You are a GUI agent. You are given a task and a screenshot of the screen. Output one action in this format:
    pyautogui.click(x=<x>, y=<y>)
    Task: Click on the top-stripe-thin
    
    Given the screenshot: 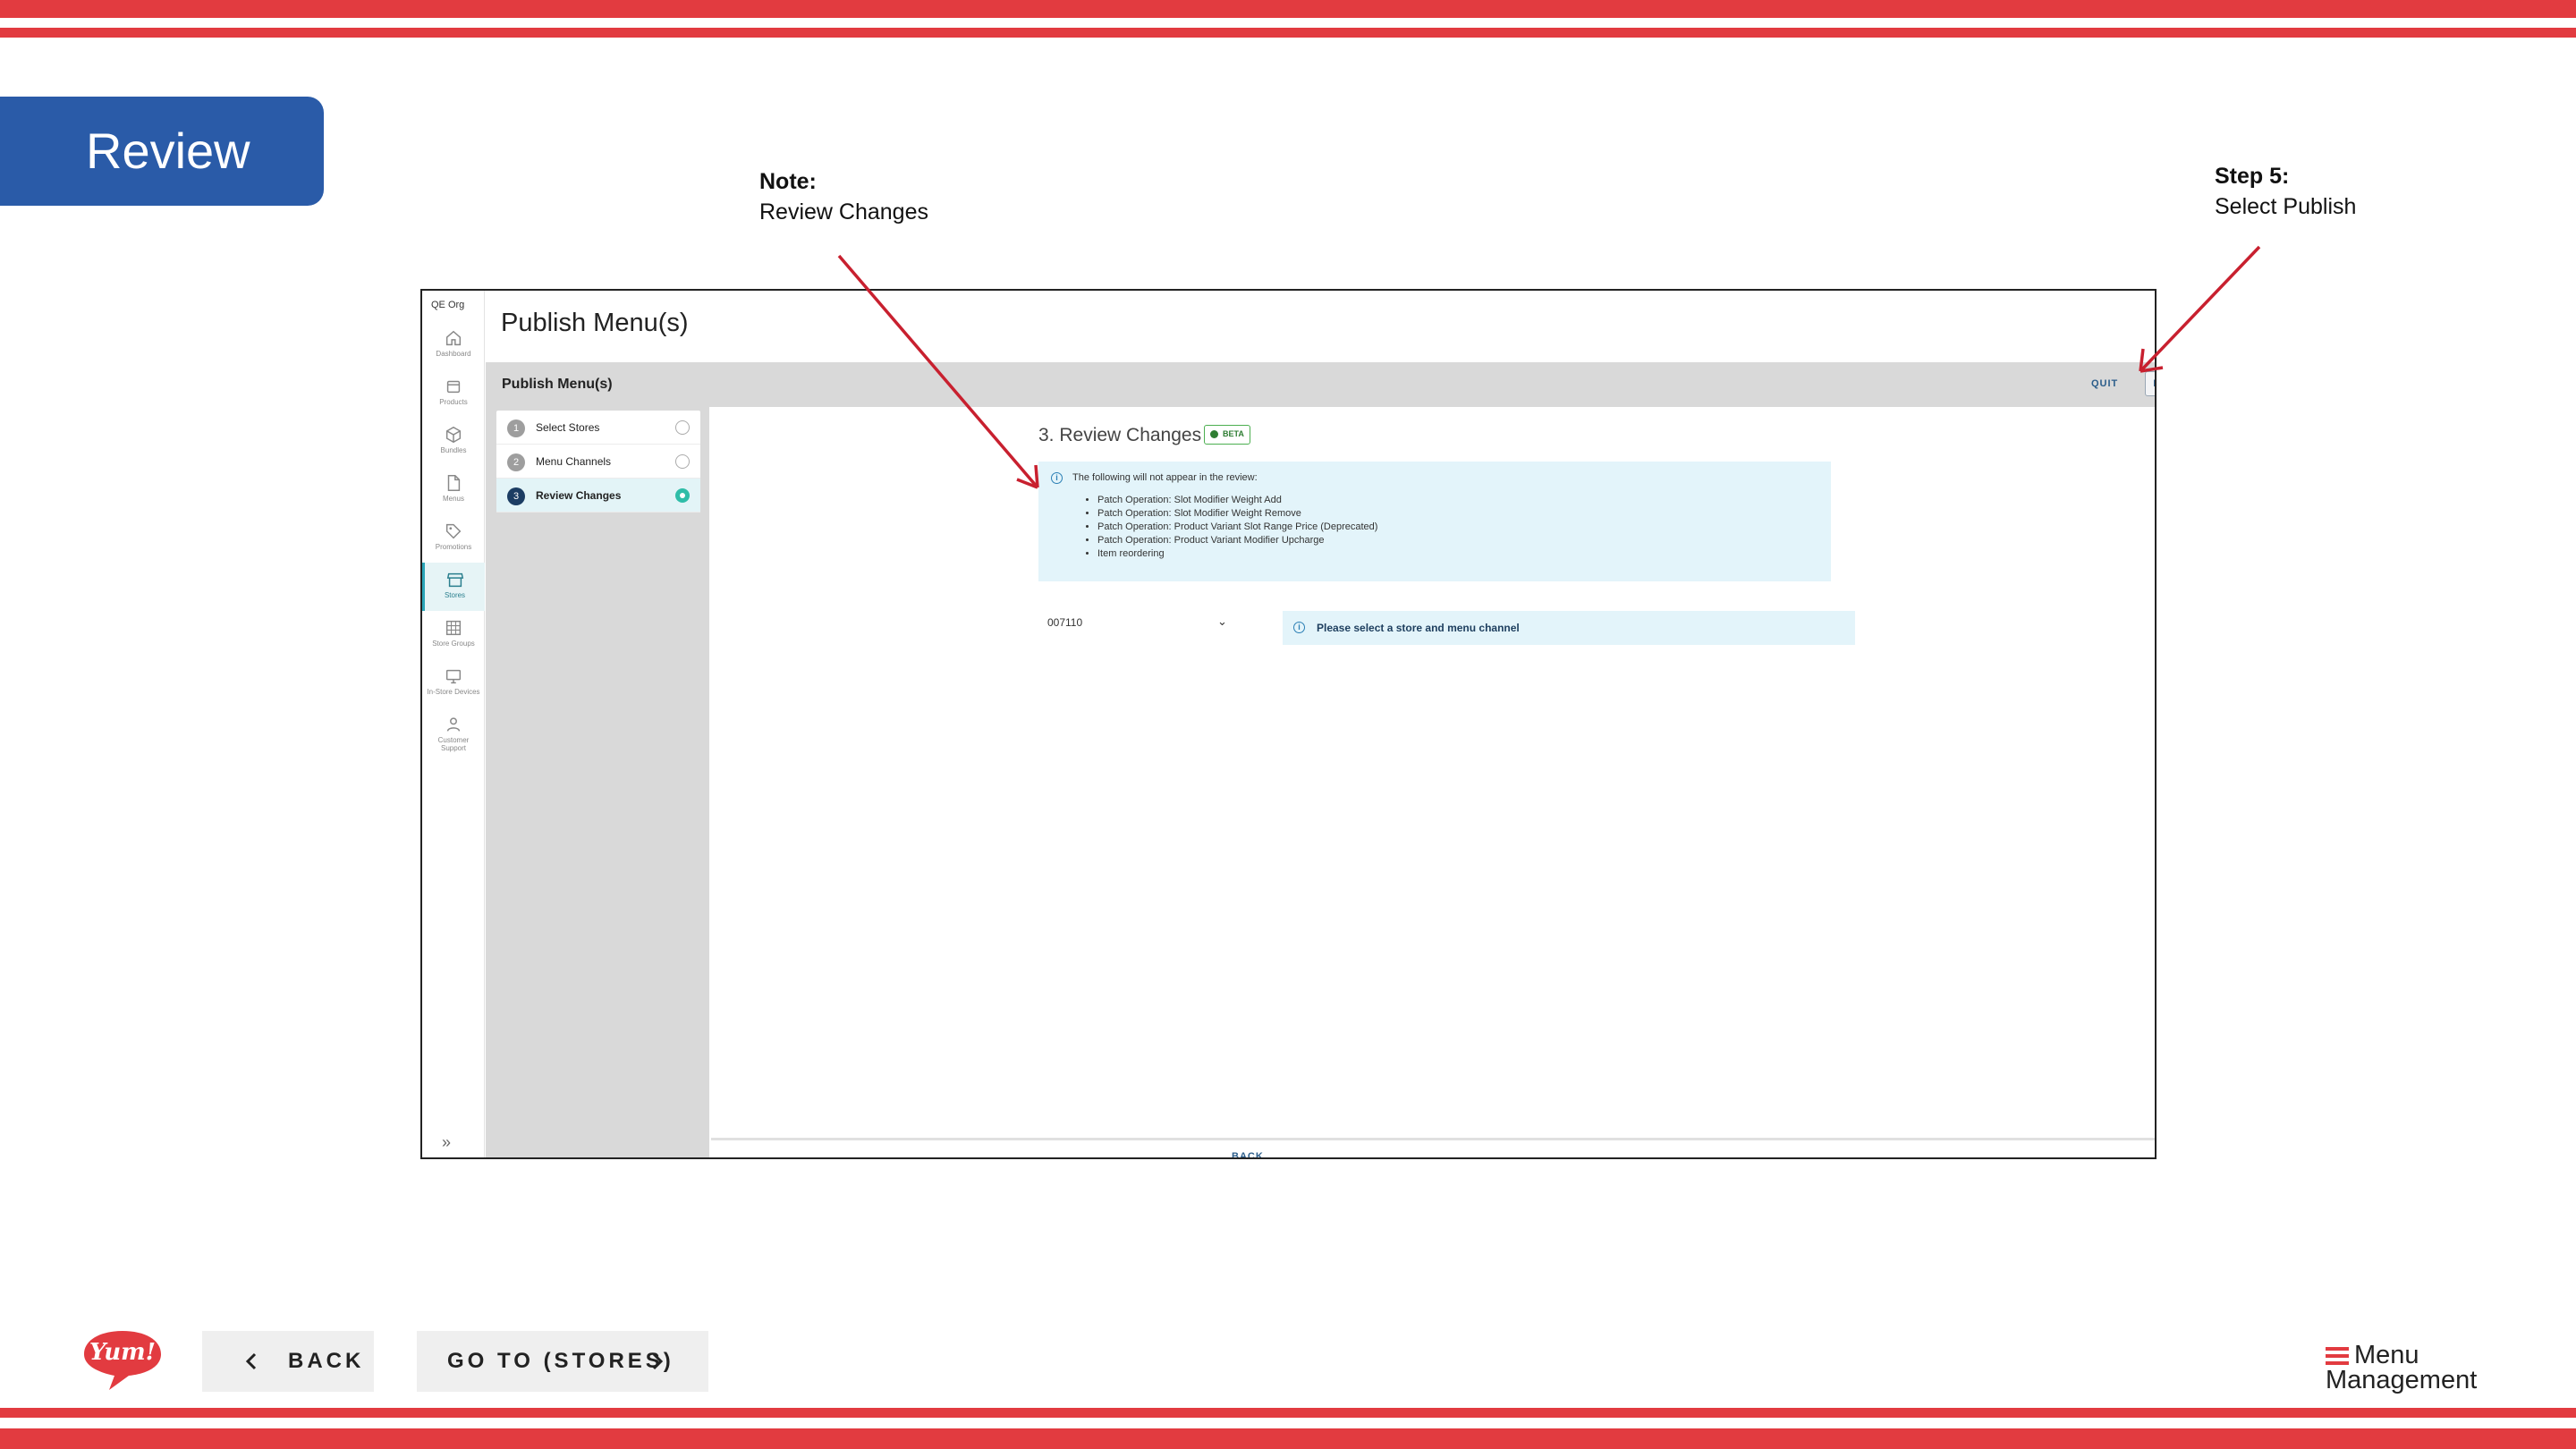 What is the action you would take?
    pyautogui.click(x=1288, y=33)
    